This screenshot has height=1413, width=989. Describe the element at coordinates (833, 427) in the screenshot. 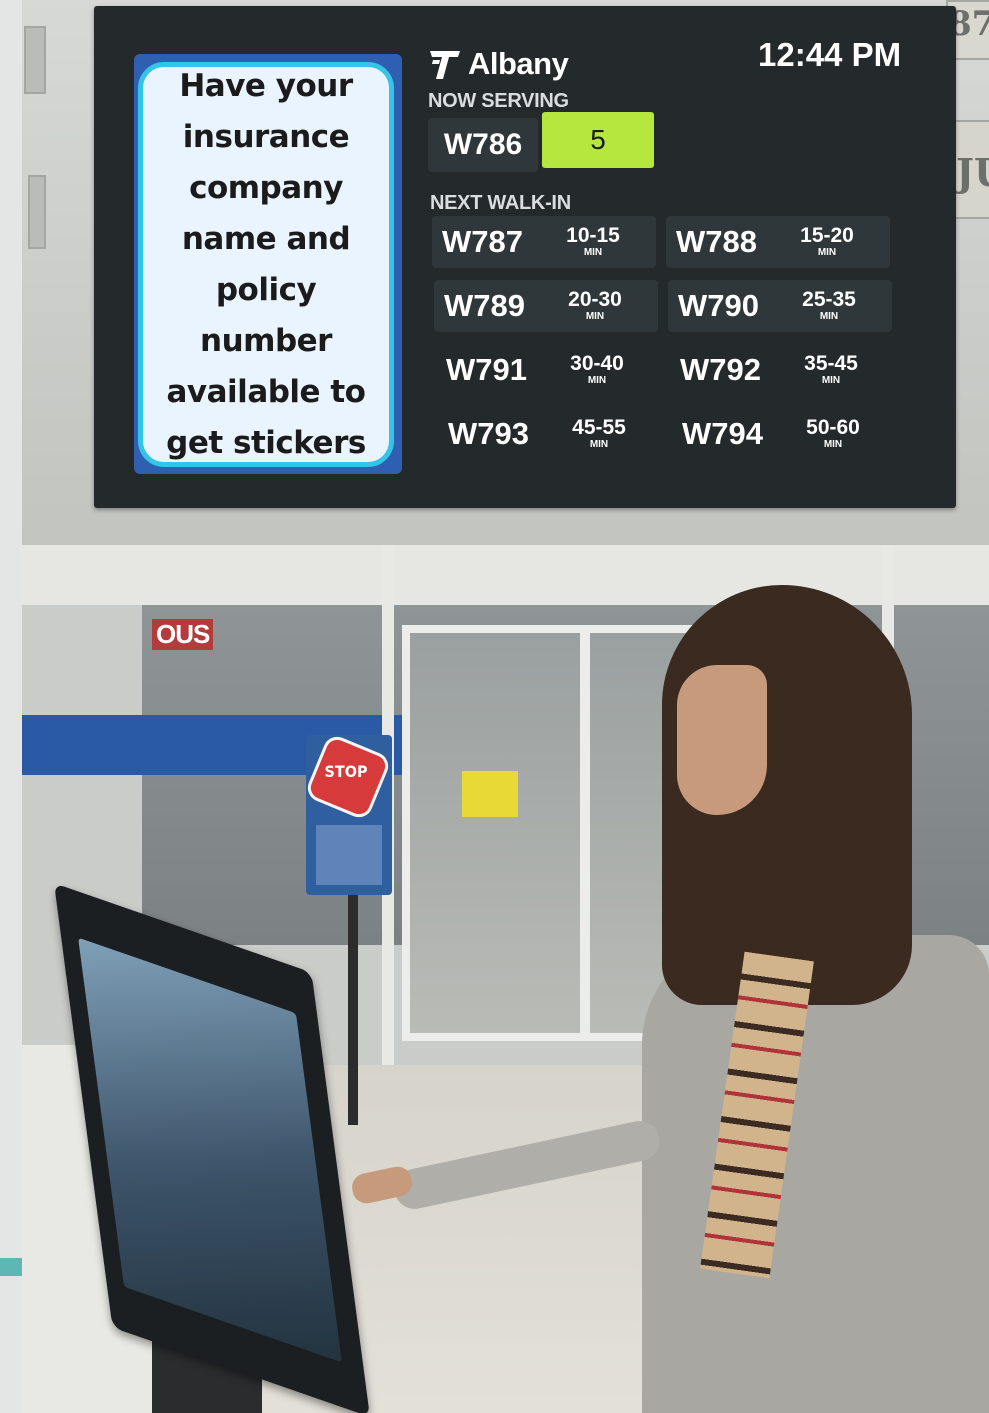

I see `queue-wait-range: 50-60` at that location.